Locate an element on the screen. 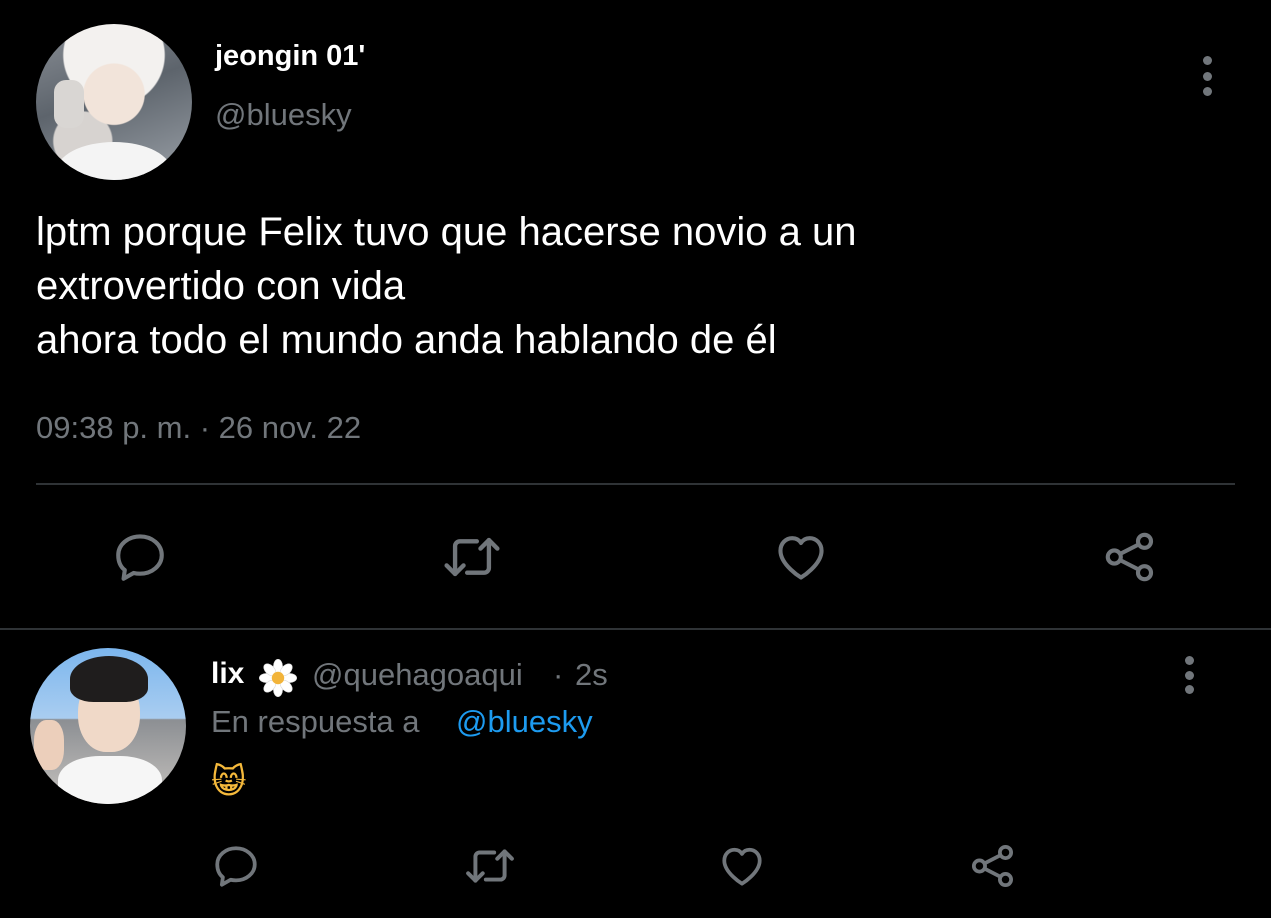 This screenshot has width=1271, height=918. tweet-text-line: ahora todo el mundo anda hablando de él is located at coordinates (406, 340).